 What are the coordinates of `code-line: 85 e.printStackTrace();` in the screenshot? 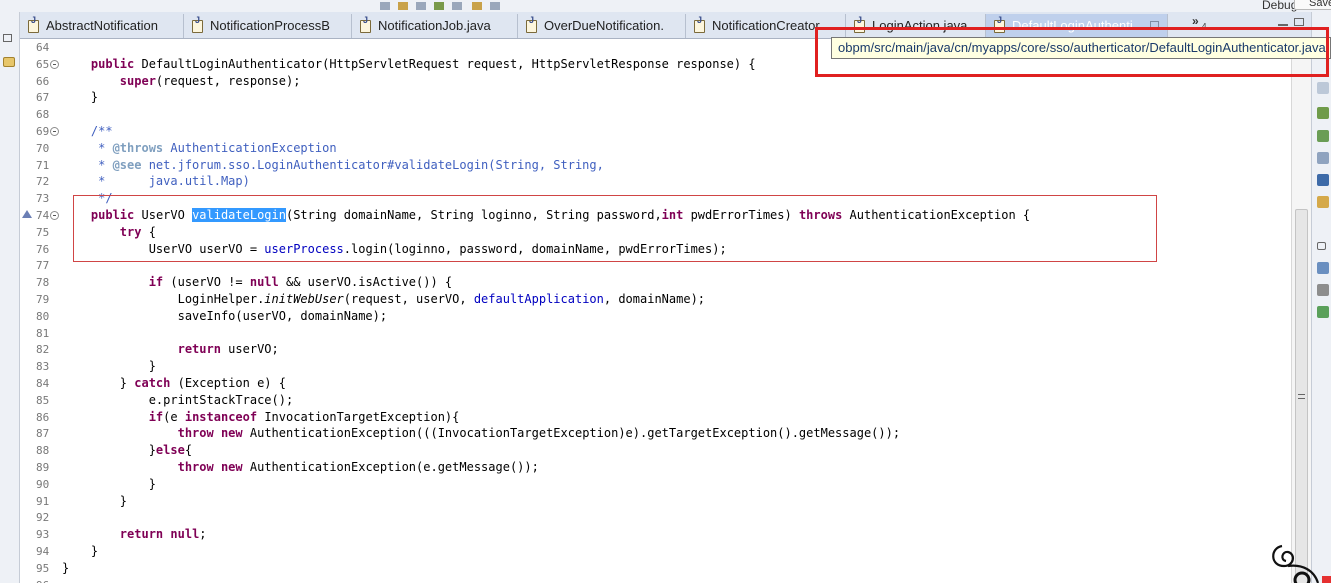 It's located at (655, 400).